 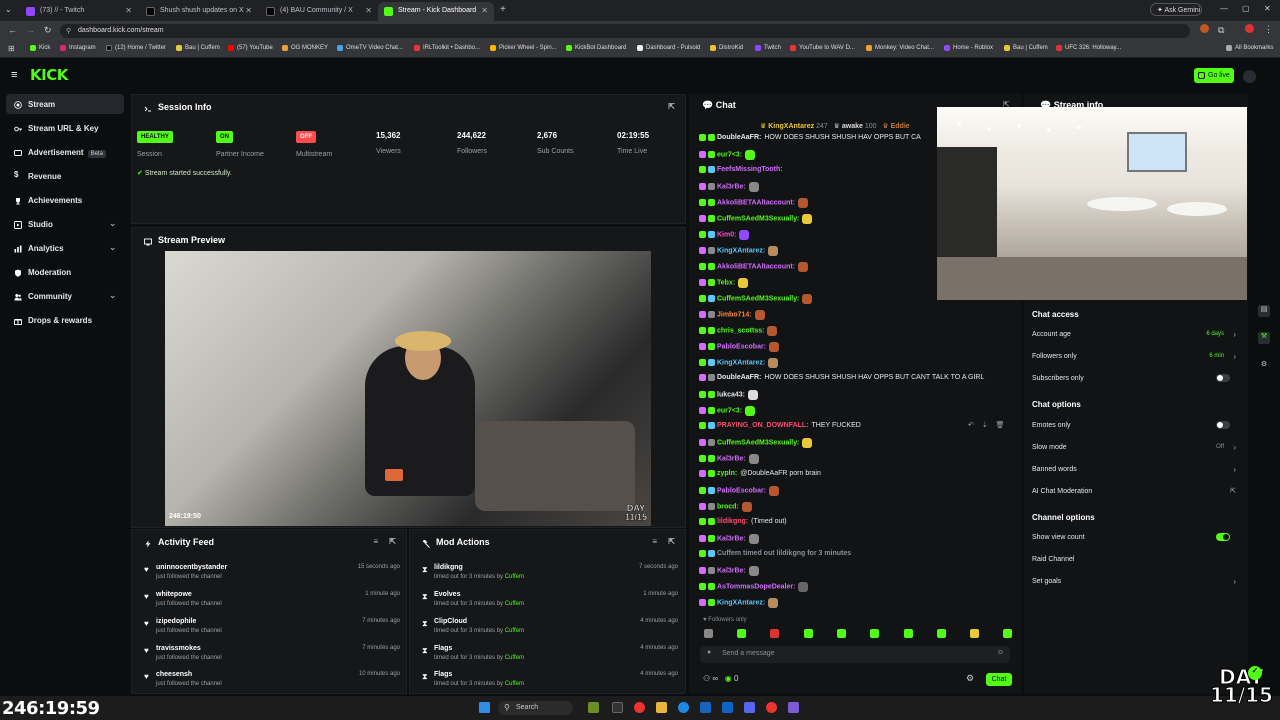 I want to click on activity-user: cheesensh, so click(x=174, y=674).